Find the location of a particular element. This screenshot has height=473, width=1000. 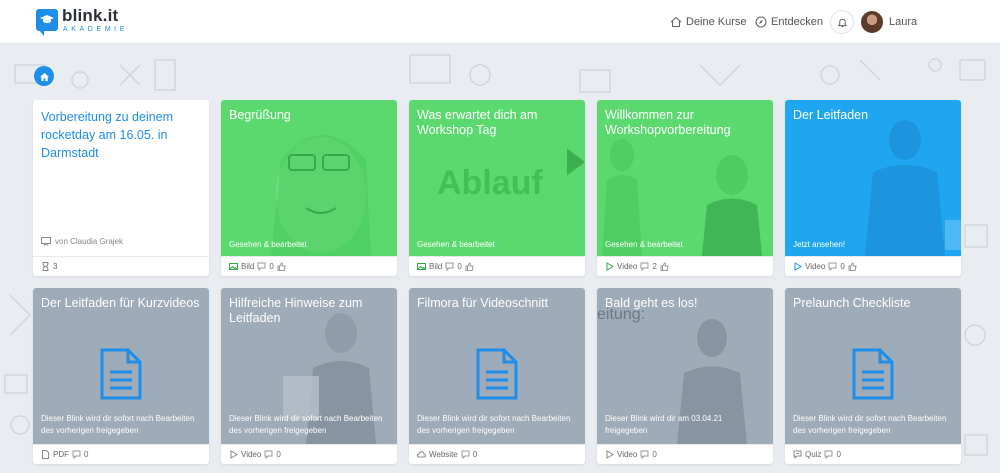

quiz-icon is located at coordinates (797, 454).